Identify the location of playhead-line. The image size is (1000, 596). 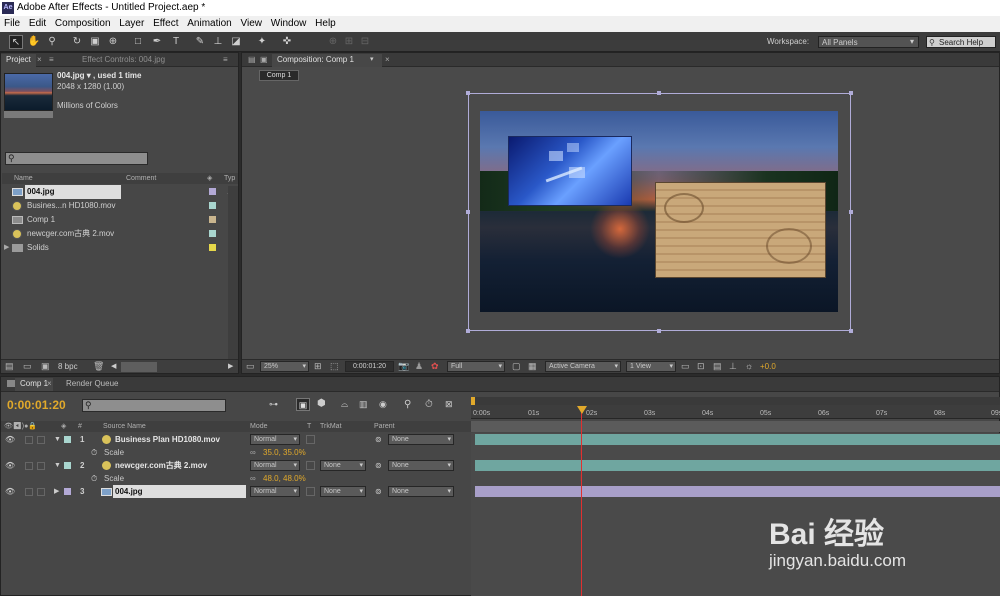
(581, 501).